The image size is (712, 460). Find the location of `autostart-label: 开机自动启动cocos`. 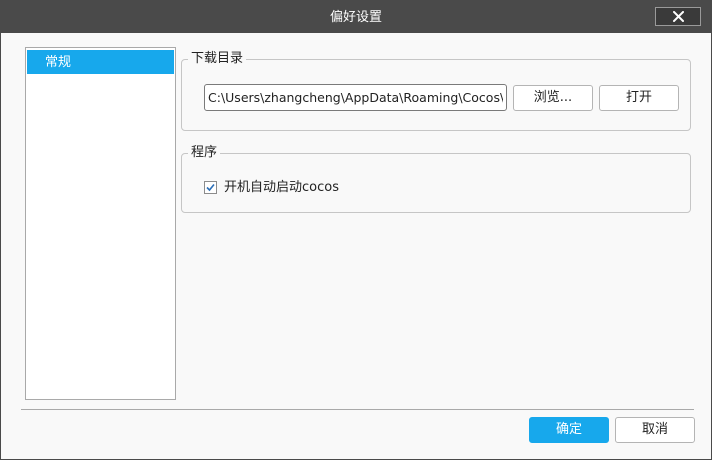

autostart-label: 开机自动启动cocos is located at coordinates (281, 187).